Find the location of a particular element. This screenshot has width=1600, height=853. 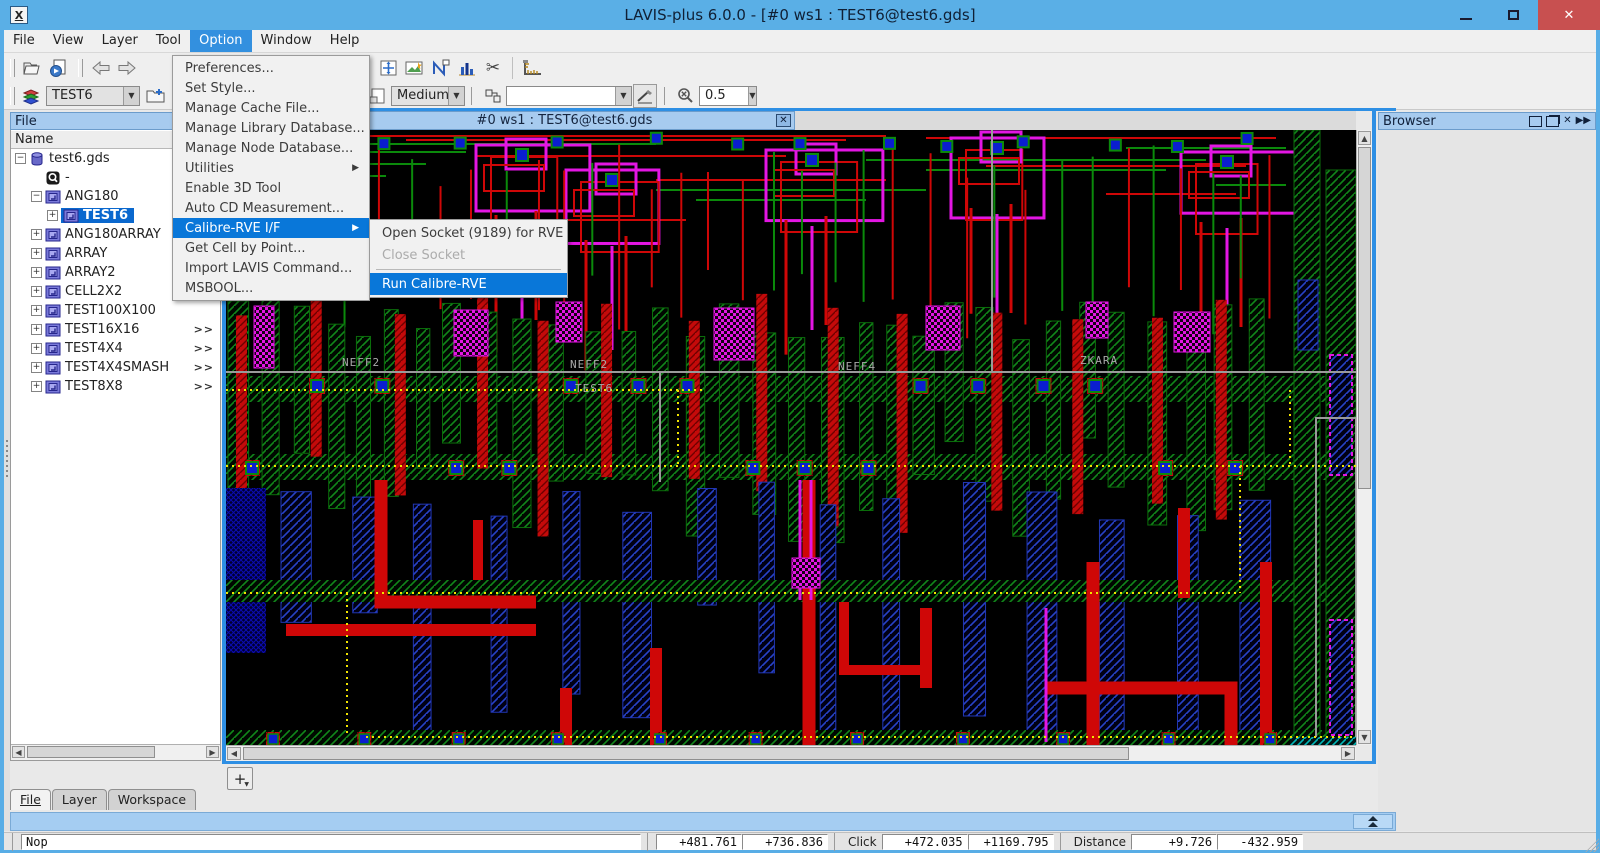

pen-line-icon is located at coordinates (644, 96).